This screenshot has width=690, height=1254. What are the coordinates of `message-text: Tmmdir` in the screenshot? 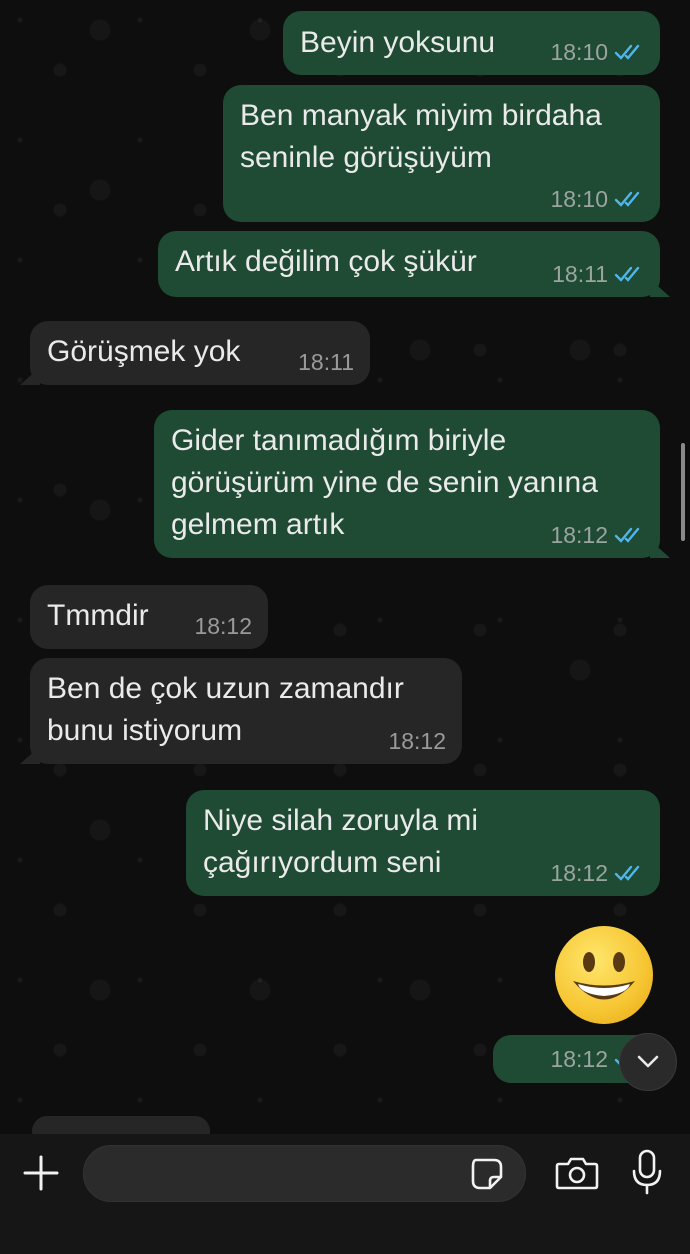 It's located at (98, 615).